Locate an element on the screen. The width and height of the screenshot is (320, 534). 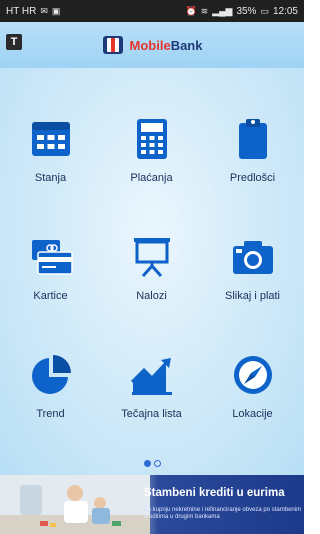
clock: 12:05 is located at coordinates (285, 11).